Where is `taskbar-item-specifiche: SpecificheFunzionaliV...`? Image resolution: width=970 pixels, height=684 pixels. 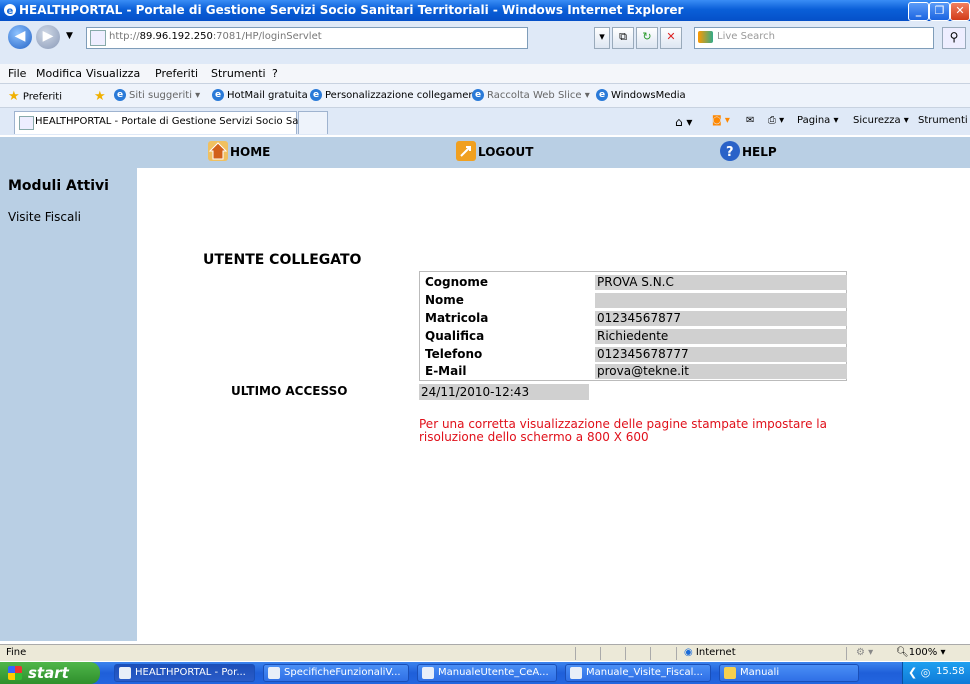 taskbar-item-specifiche: SpecificheFunzionaliV... is located at coordinates (336, 673).